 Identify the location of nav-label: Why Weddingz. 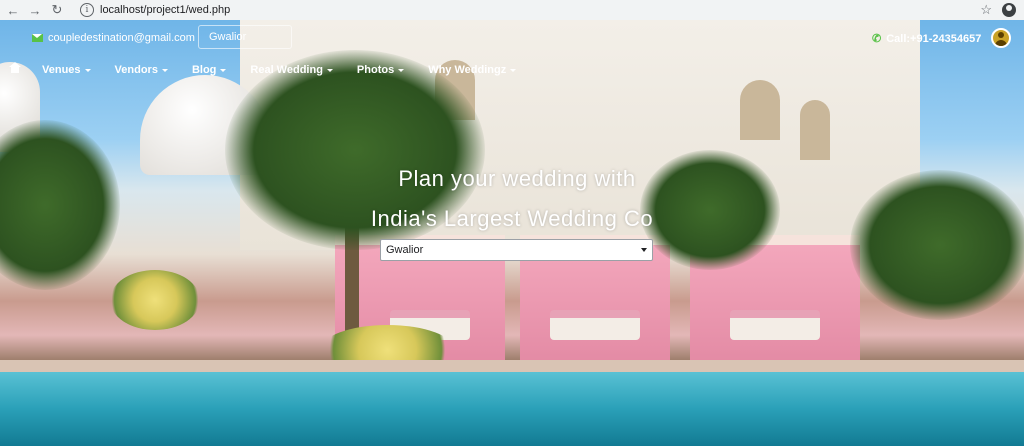
(467, 70).